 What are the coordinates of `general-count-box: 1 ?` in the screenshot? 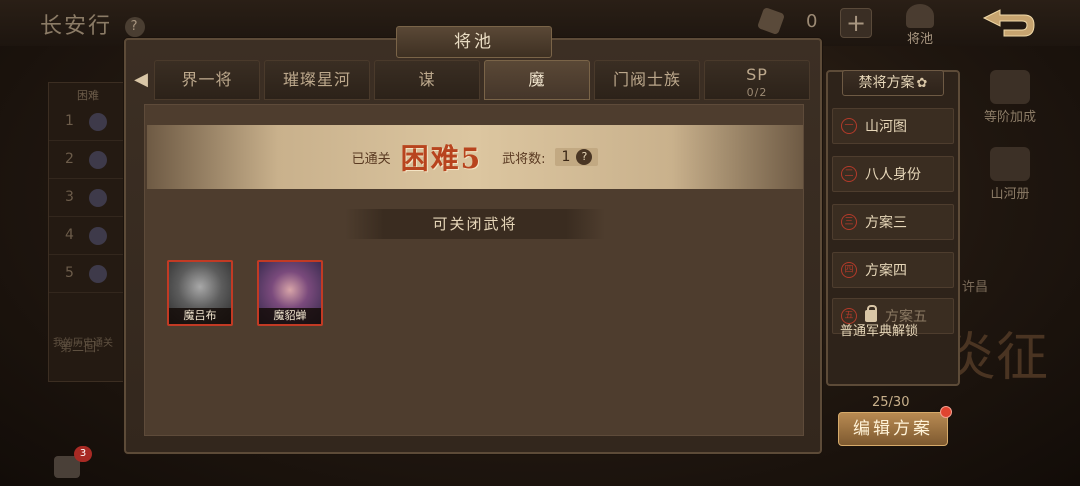 It's located at (577, 157).